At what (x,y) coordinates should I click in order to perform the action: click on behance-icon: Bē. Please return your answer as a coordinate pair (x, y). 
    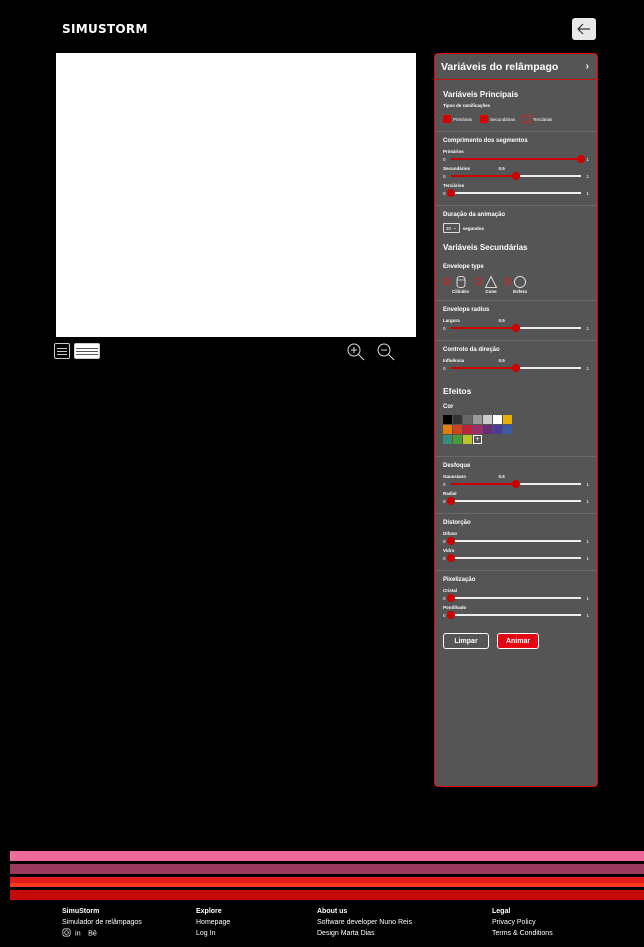
    Looking at the image, I should click on (93, 932).